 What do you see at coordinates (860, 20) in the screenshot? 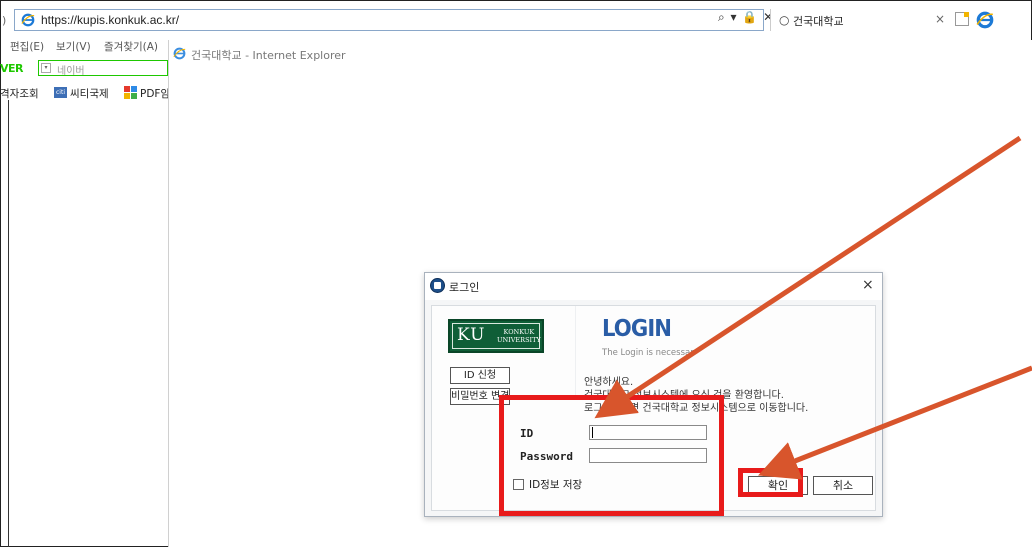
I see `tab-konkuk: ○ 건국대학교 ×` at bounding box center [860, 20].